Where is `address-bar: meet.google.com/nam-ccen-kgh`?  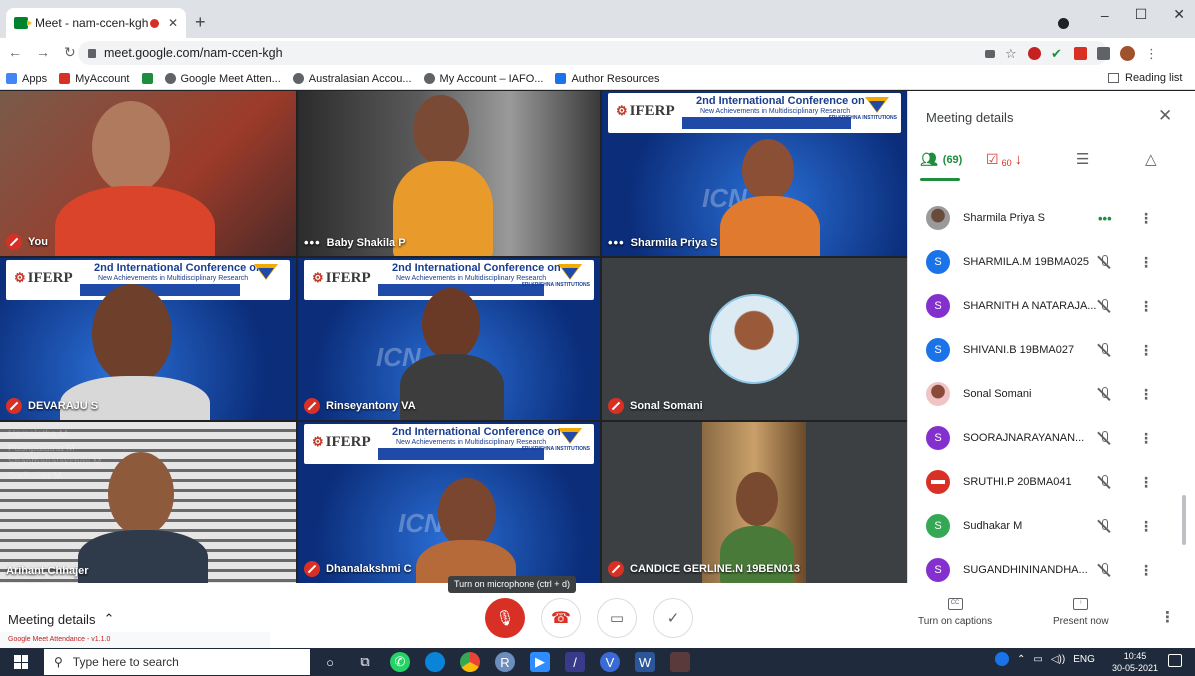
address-bar: meet.google.com/nam-ccen-kgh is located at coordinates (593, 53).